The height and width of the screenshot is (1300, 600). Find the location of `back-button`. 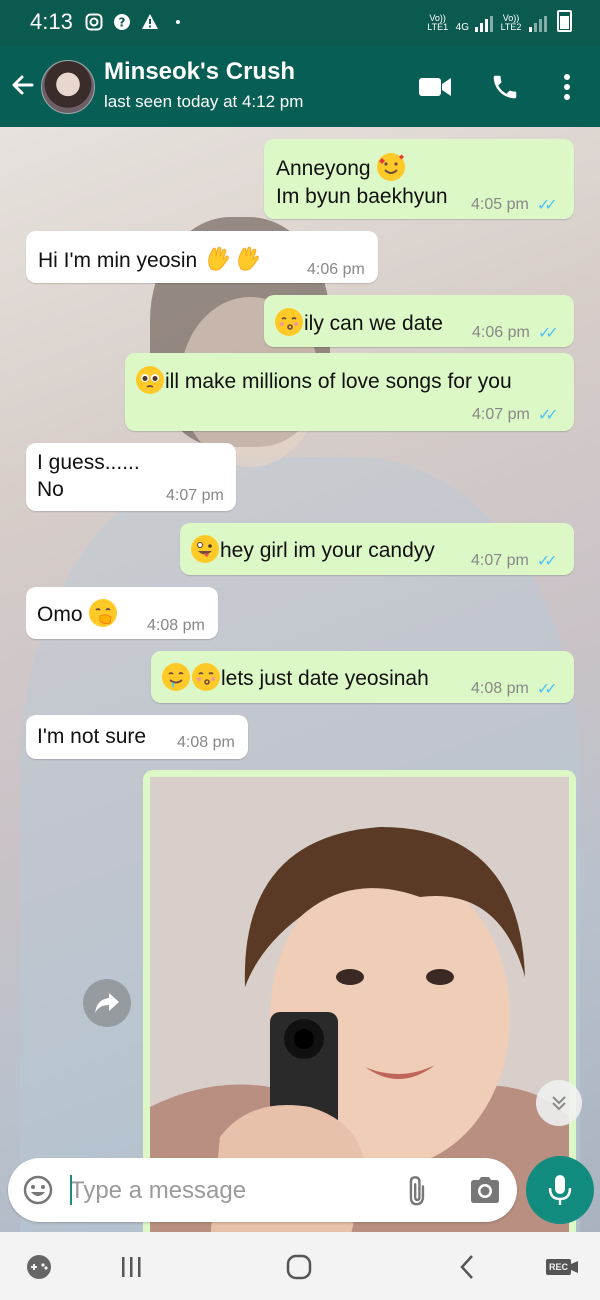

back-button is located at coordinates (23, 85).